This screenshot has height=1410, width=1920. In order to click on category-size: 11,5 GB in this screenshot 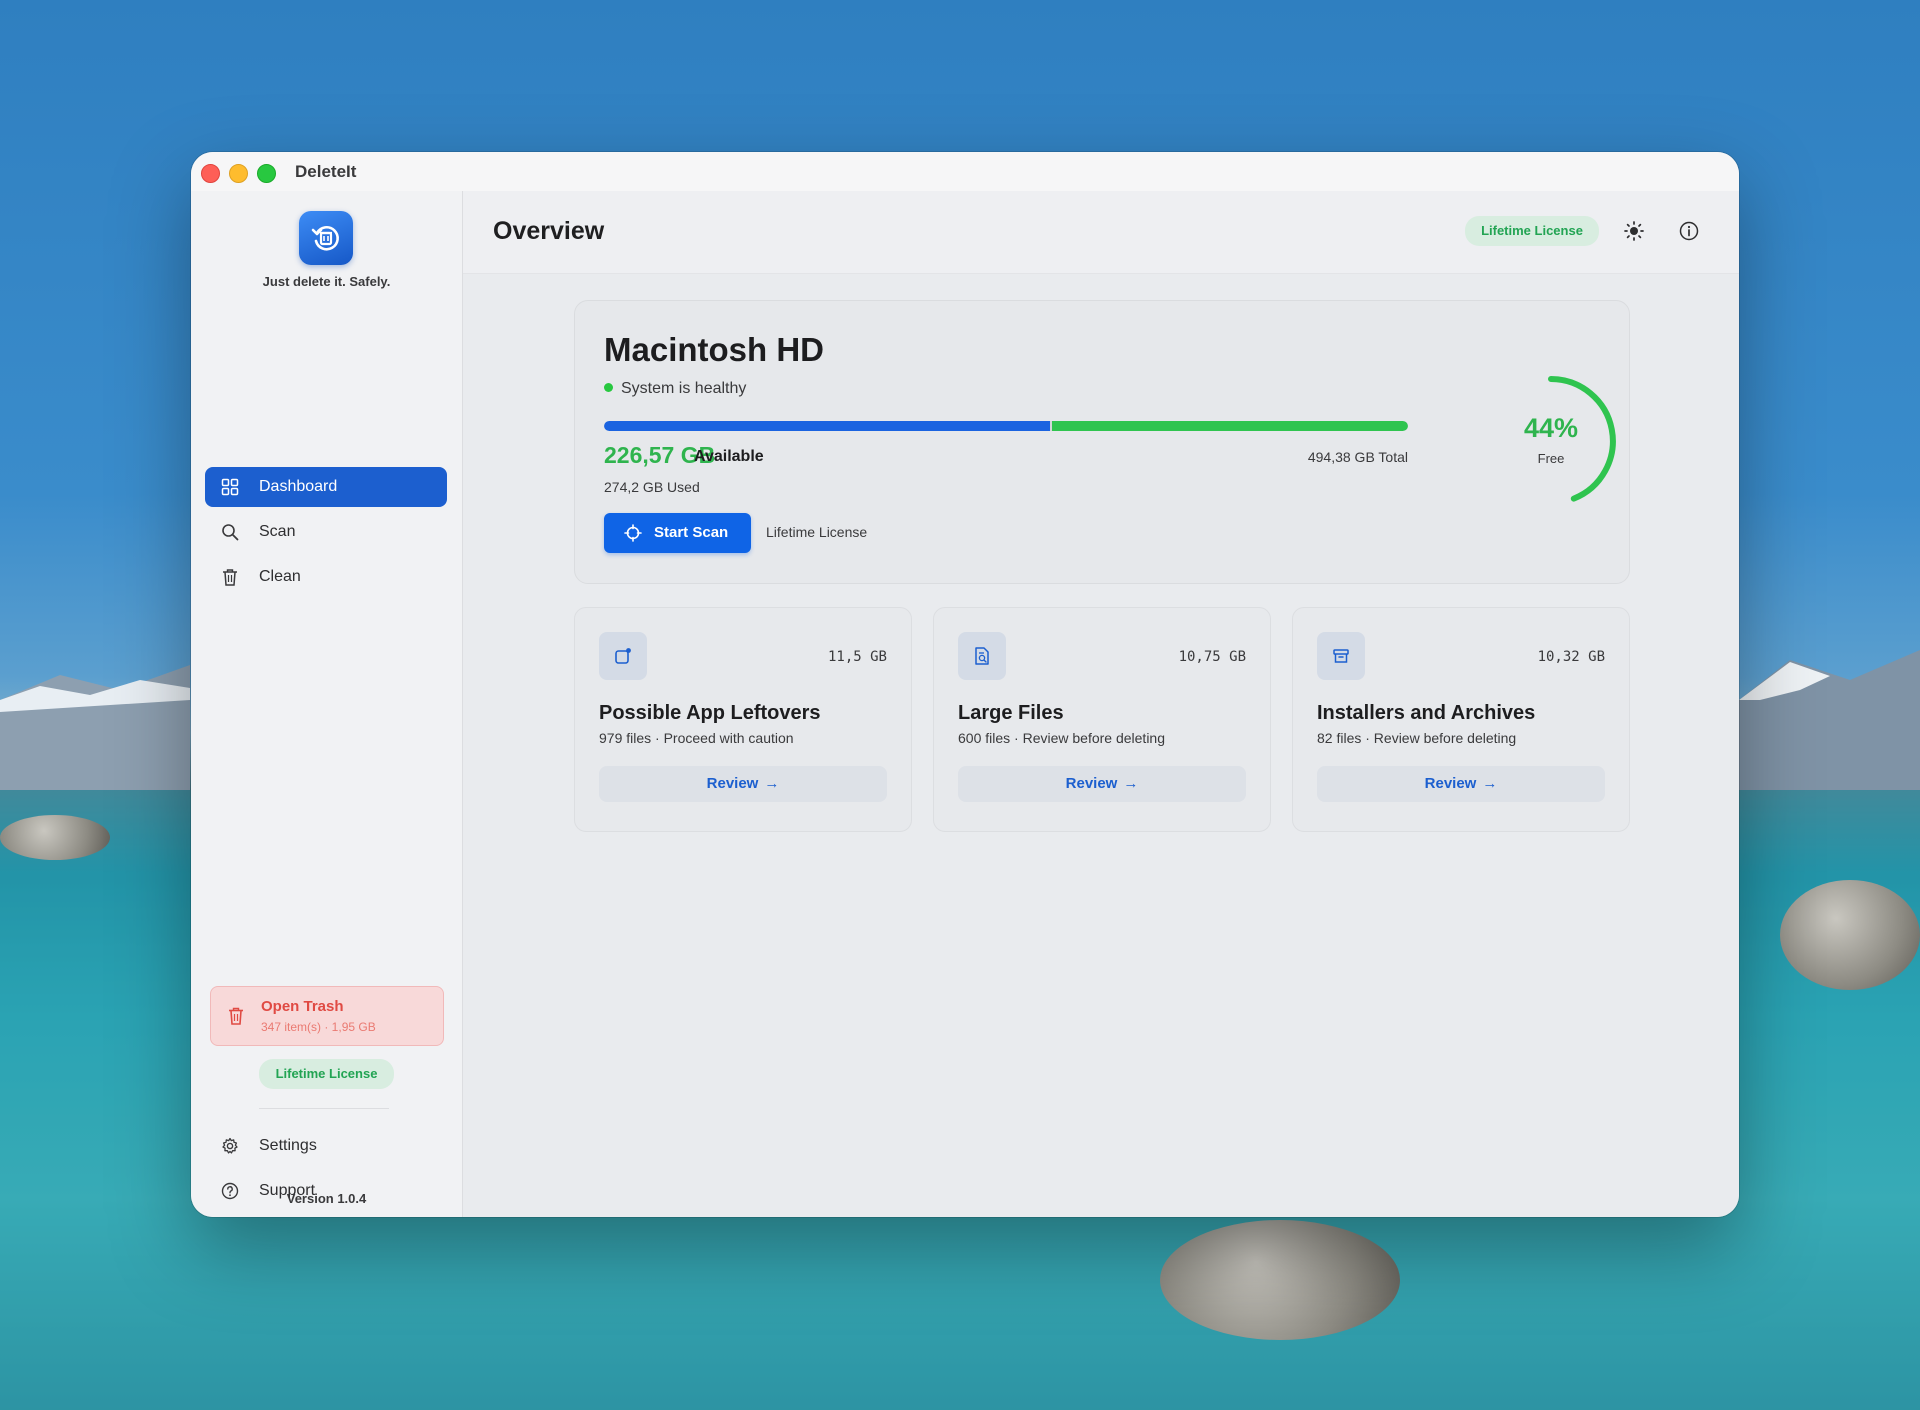, I will do `click(857, 657)`.